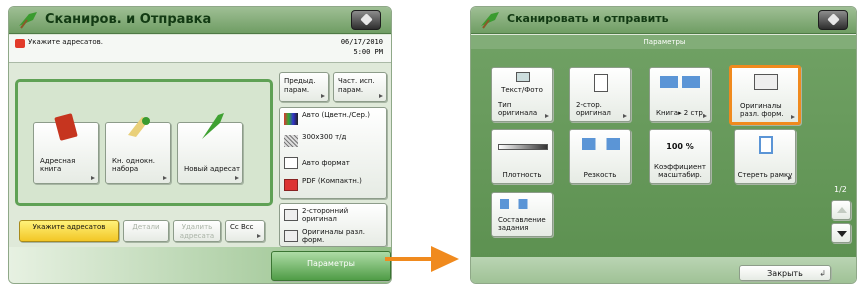  I want to click on address-book-icon, so click(66, 127).